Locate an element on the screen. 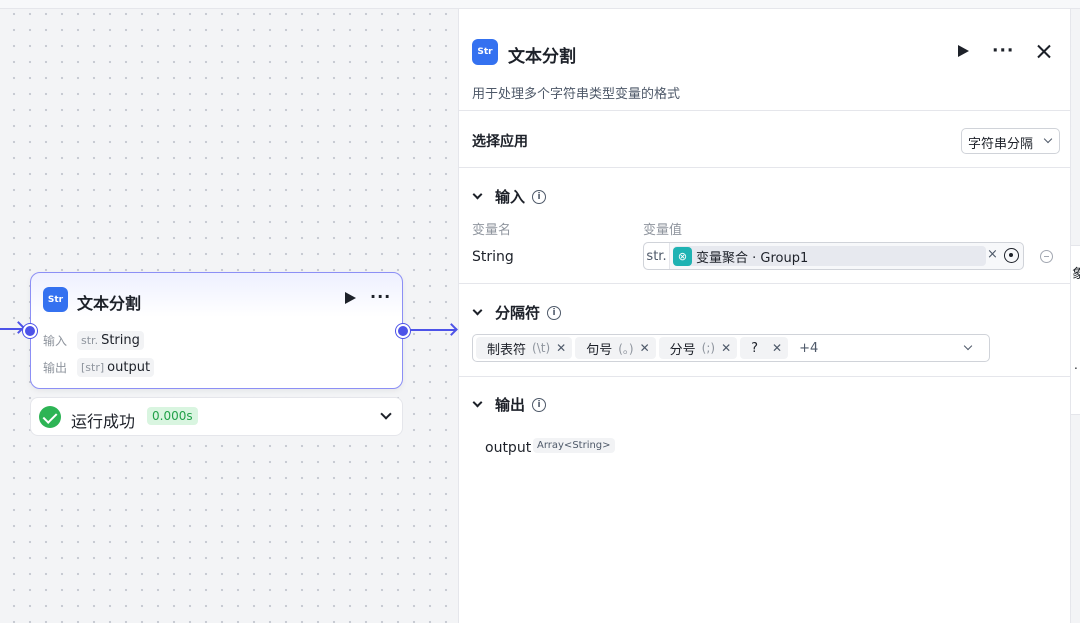 The width and height of the screenshot is (1080, 623). node-input-value: String is located at coordinates (120, 340).